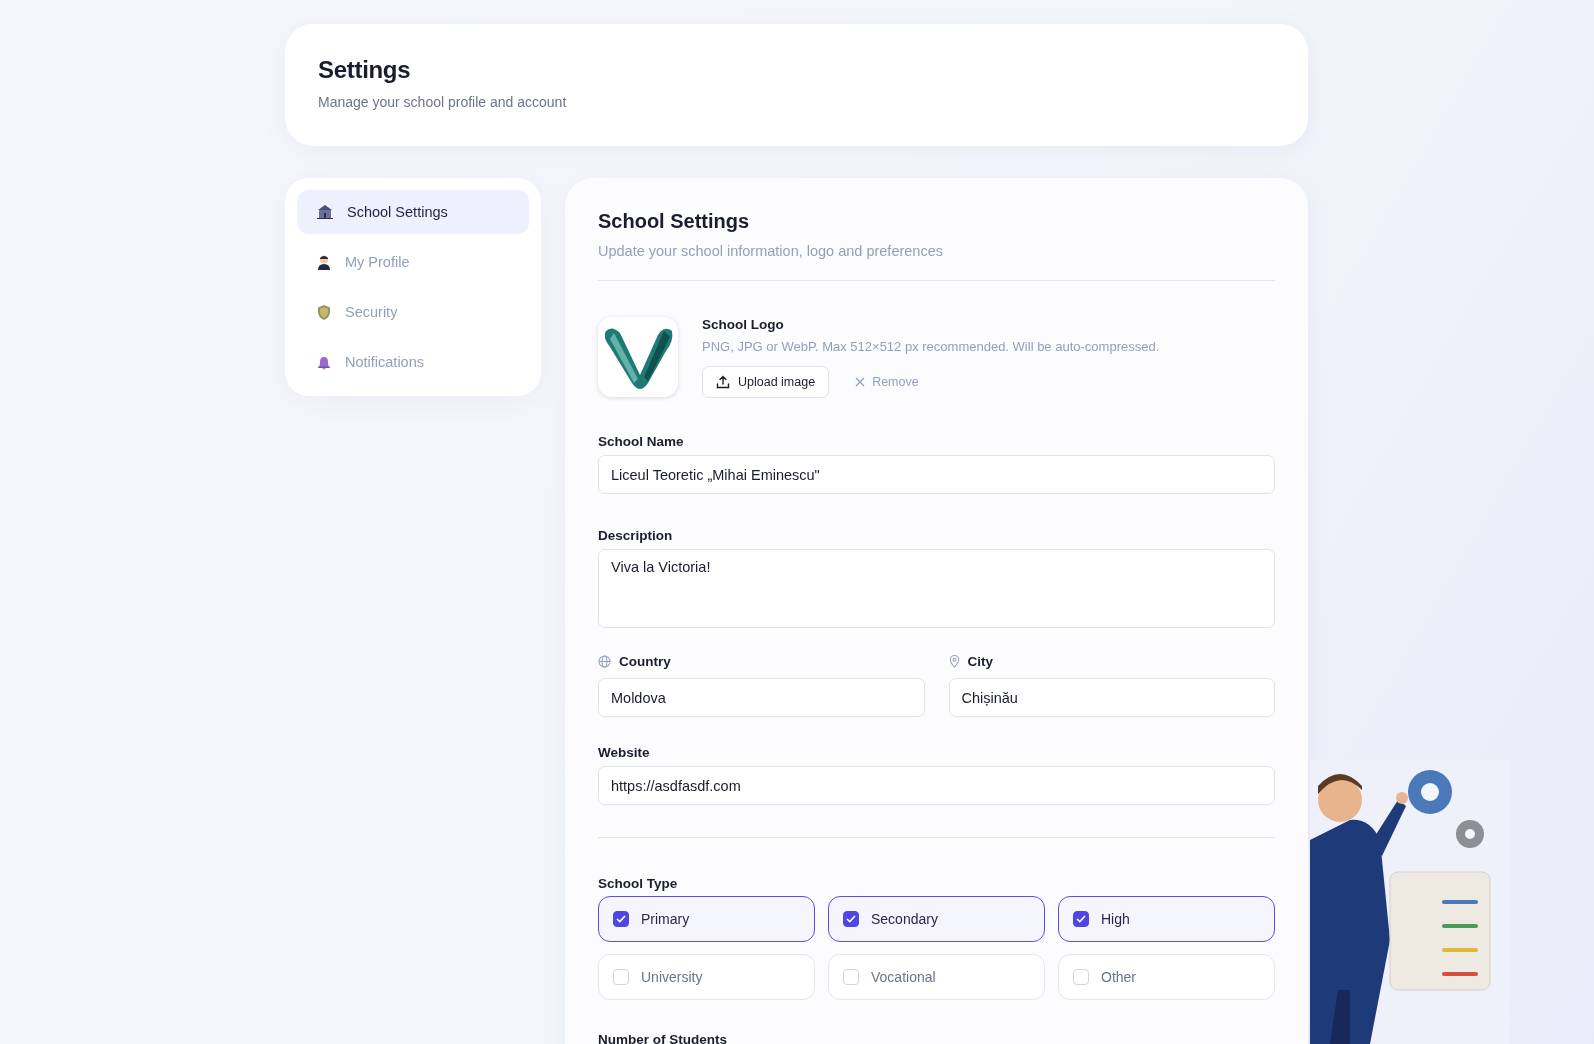  Describe the element at coordinates (706, 919) in the screenshot. I see `school-type-option: Primary` at that location.